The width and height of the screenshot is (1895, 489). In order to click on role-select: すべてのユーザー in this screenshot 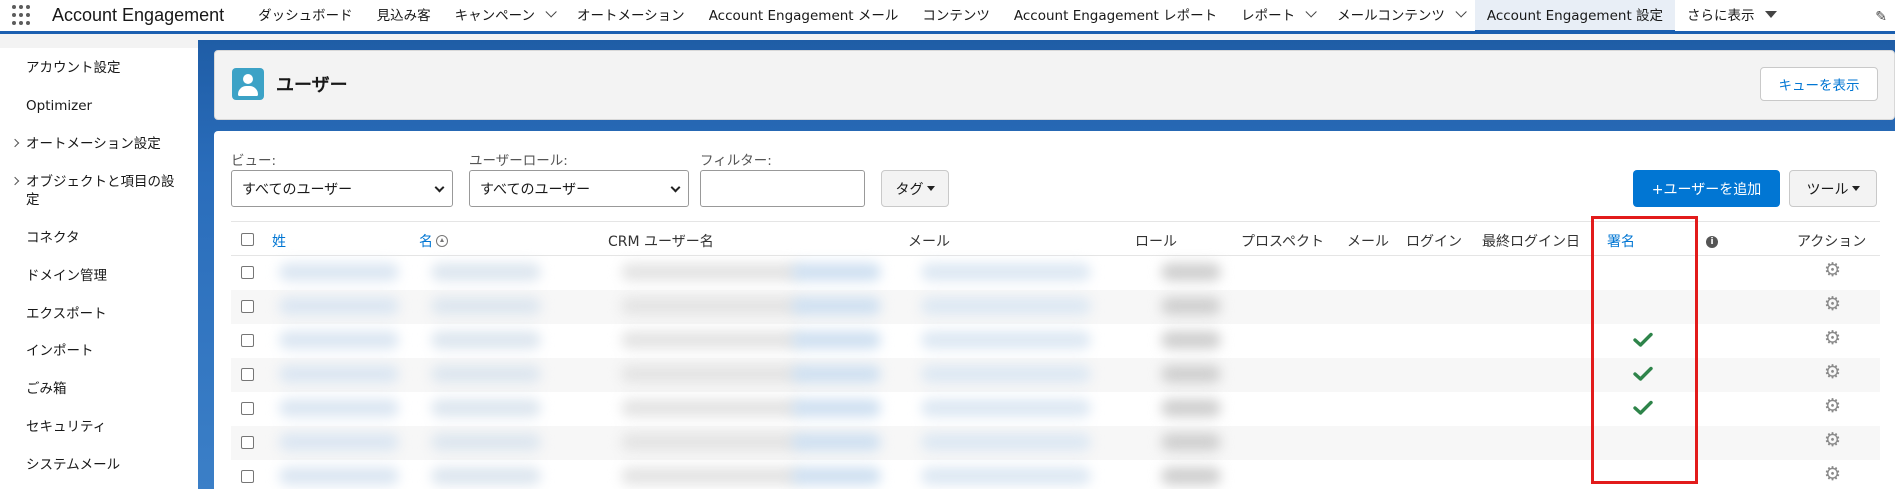, I will do `click(579, 188)`.